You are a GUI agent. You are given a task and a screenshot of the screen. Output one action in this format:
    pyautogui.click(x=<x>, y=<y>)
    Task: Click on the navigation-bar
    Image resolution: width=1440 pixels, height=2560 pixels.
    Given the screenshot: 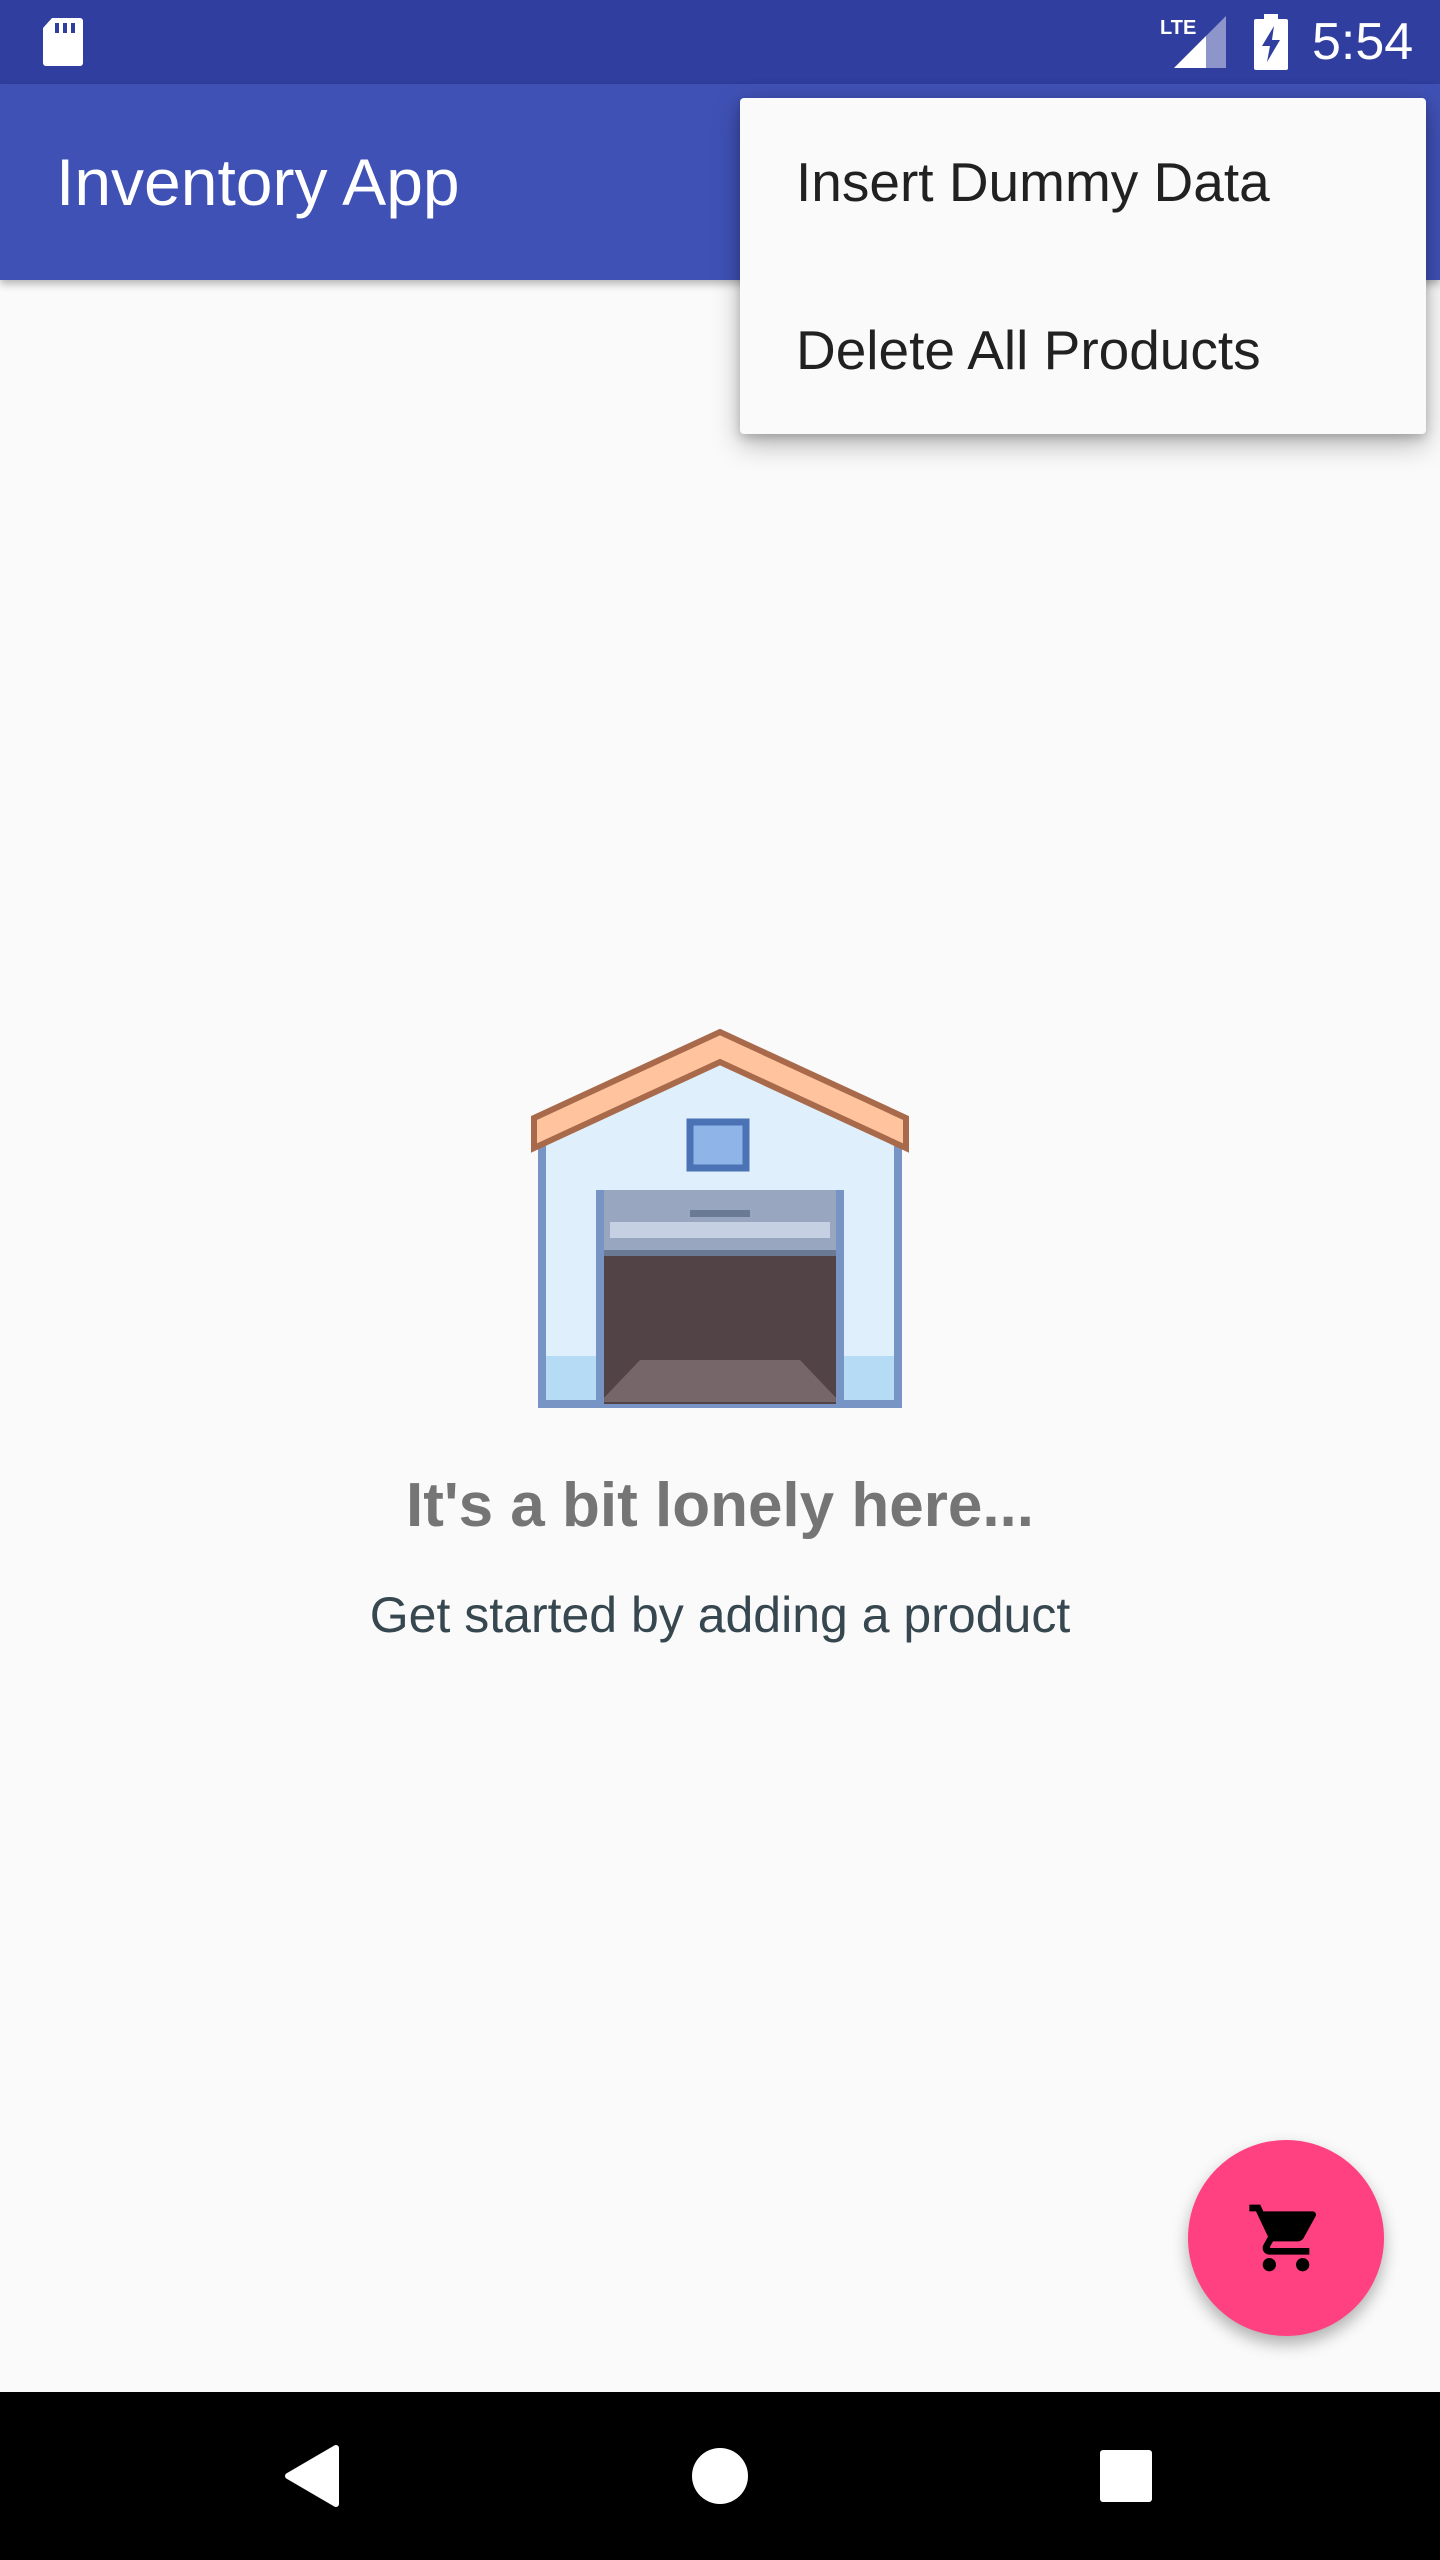 What is the action you would take?
    pyautogui.click(x=720, y=2476)
    